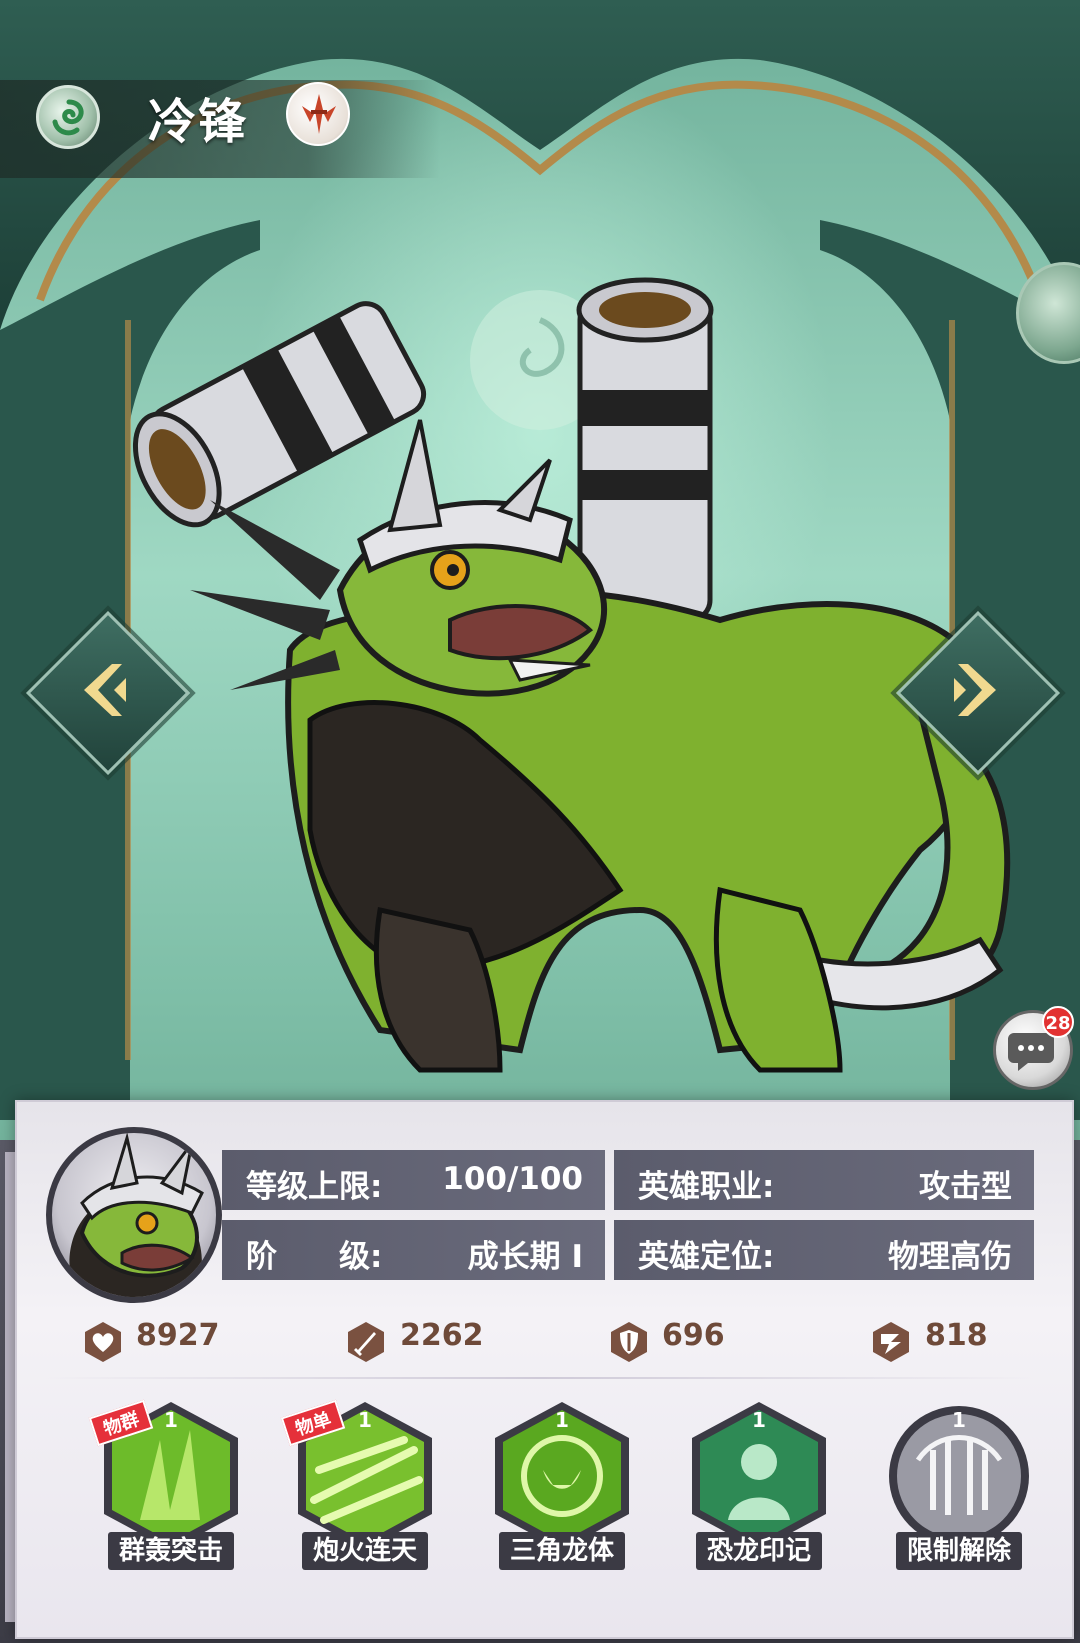 The height and width of the screenshot is (1643, 1080). What do you see at coordinates (171, 1551) in the screenshot?
I see `skill-name: 群轰突击` at bounding box center [171, 1551].